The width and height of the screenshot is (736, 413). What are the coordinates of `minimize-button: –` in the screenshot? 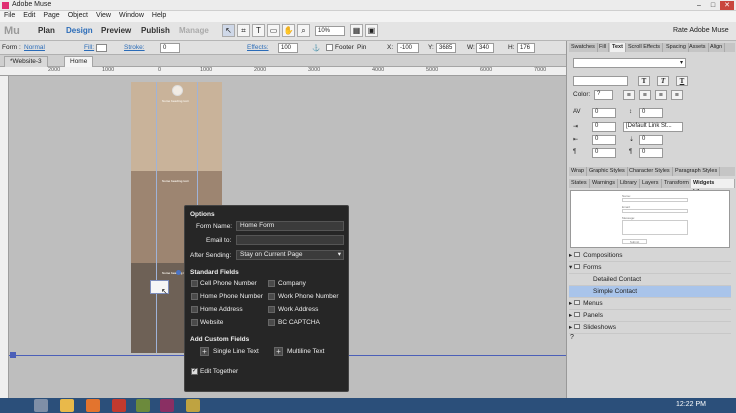 It's located at (699, 5).